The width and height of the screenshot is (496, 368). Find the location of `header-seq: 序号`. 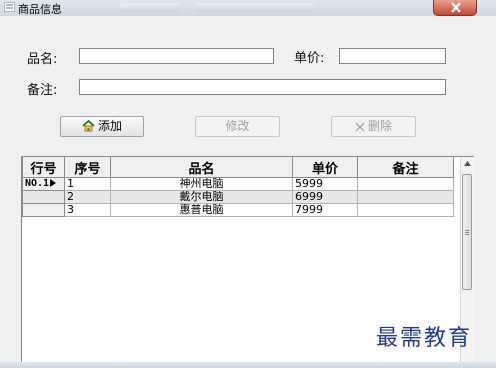

header-seq: 序号 is located at coordinates (87, 167).